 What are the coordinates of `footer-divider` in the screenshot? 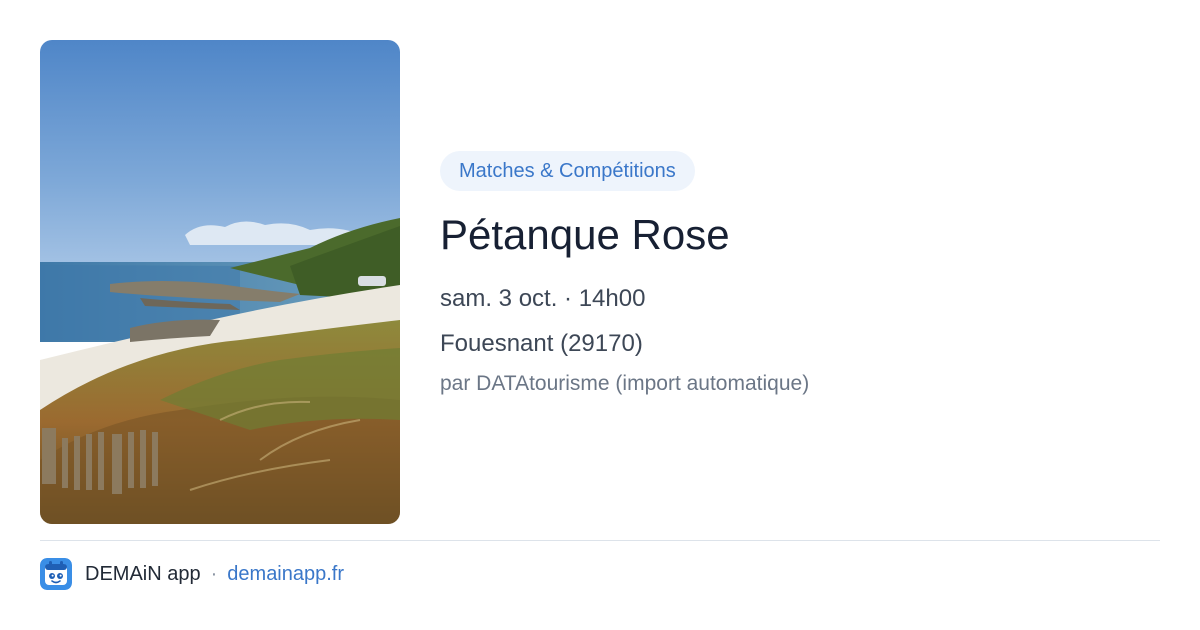 It's located at (600, 540).